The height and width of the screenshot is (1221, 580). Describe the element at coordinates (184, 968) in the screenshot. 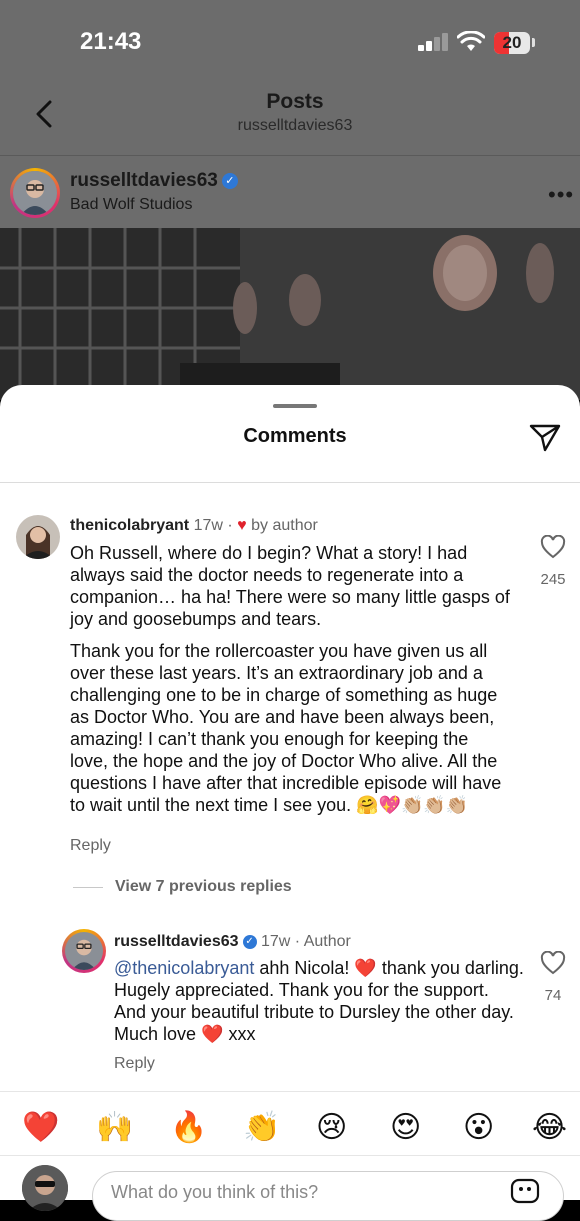

I see `mention-link: @thenicolabryant` at that location.